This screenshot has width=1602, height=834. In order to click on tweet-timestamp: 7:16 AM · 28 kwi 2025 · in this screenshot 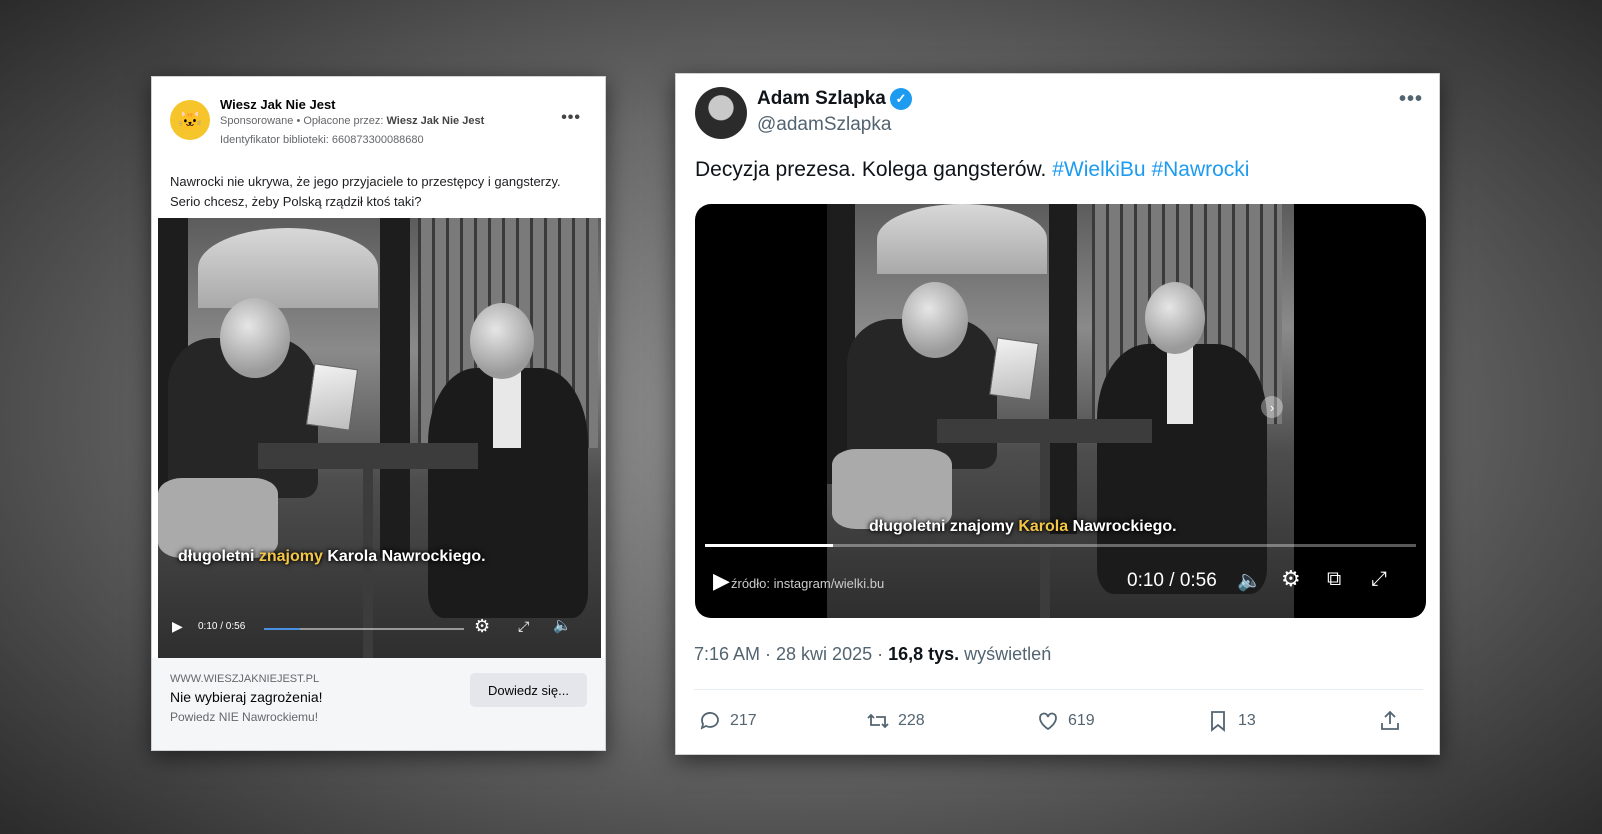, I will do `click(791, 654)`.